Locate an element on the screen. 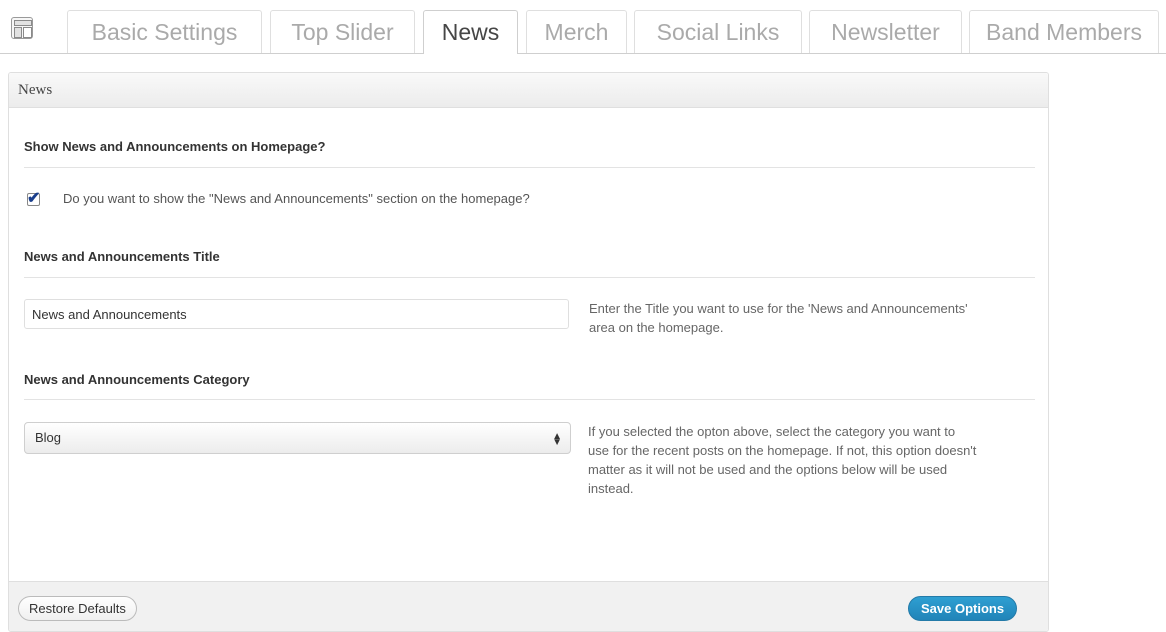  panel-footer: Restore Defaults Save Options is located at coordinates (528, 606).